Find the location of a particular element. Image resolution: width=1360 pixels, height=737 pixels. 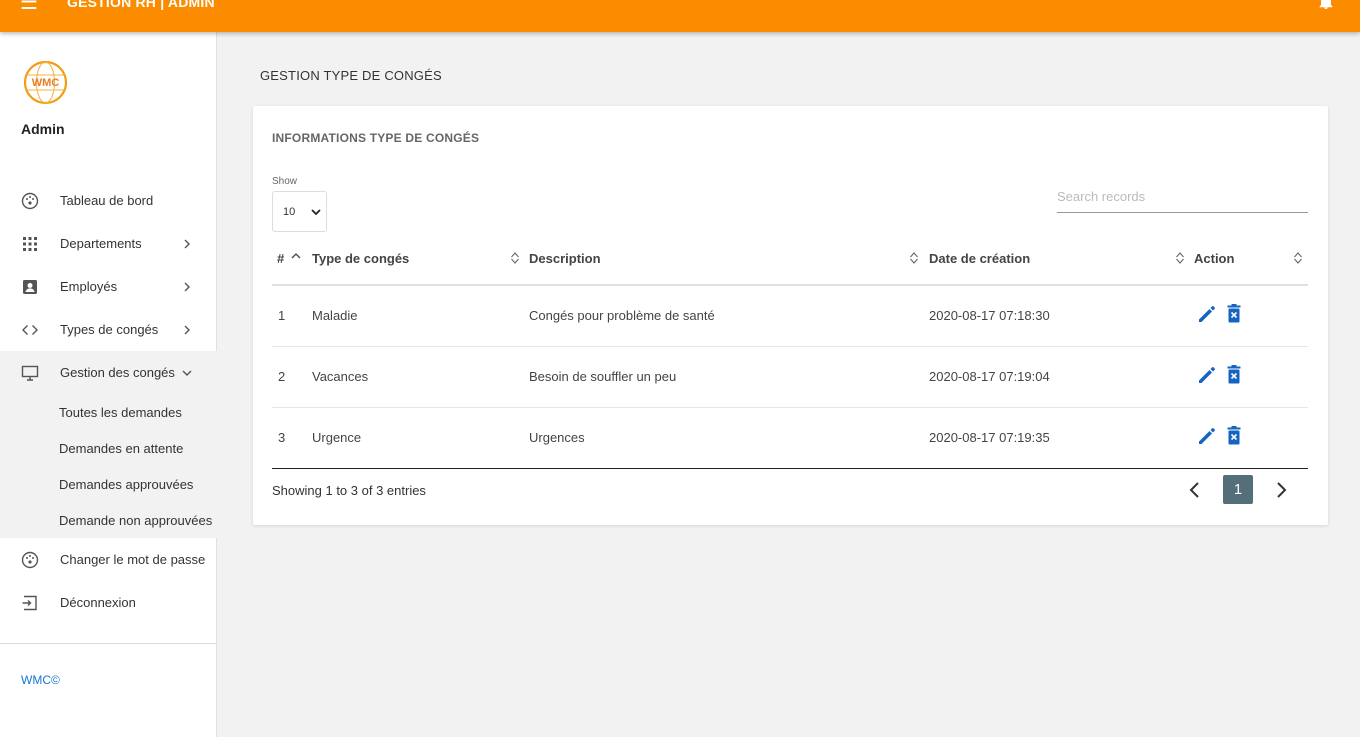

sidebar-item-types-conges: Types de congés is located at coordinates (108, 329).